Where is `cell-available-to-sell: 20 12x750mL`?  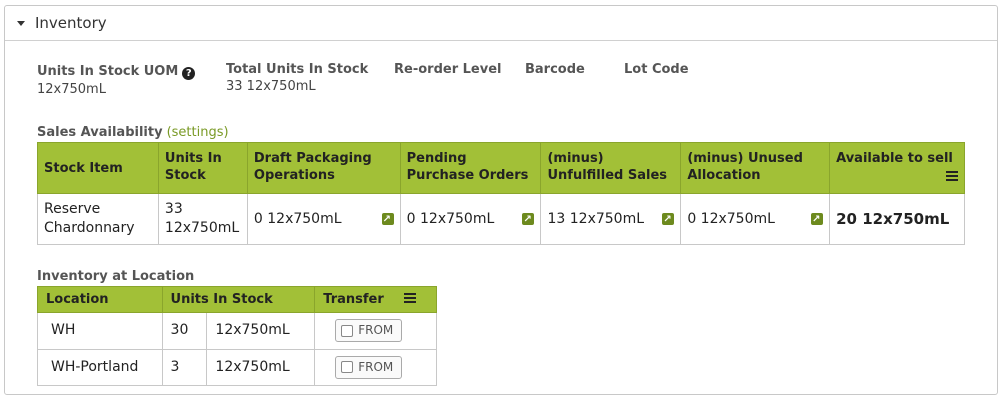 cell-available-to-sell: 20 12x750mL is located at coordinates (897, 219).